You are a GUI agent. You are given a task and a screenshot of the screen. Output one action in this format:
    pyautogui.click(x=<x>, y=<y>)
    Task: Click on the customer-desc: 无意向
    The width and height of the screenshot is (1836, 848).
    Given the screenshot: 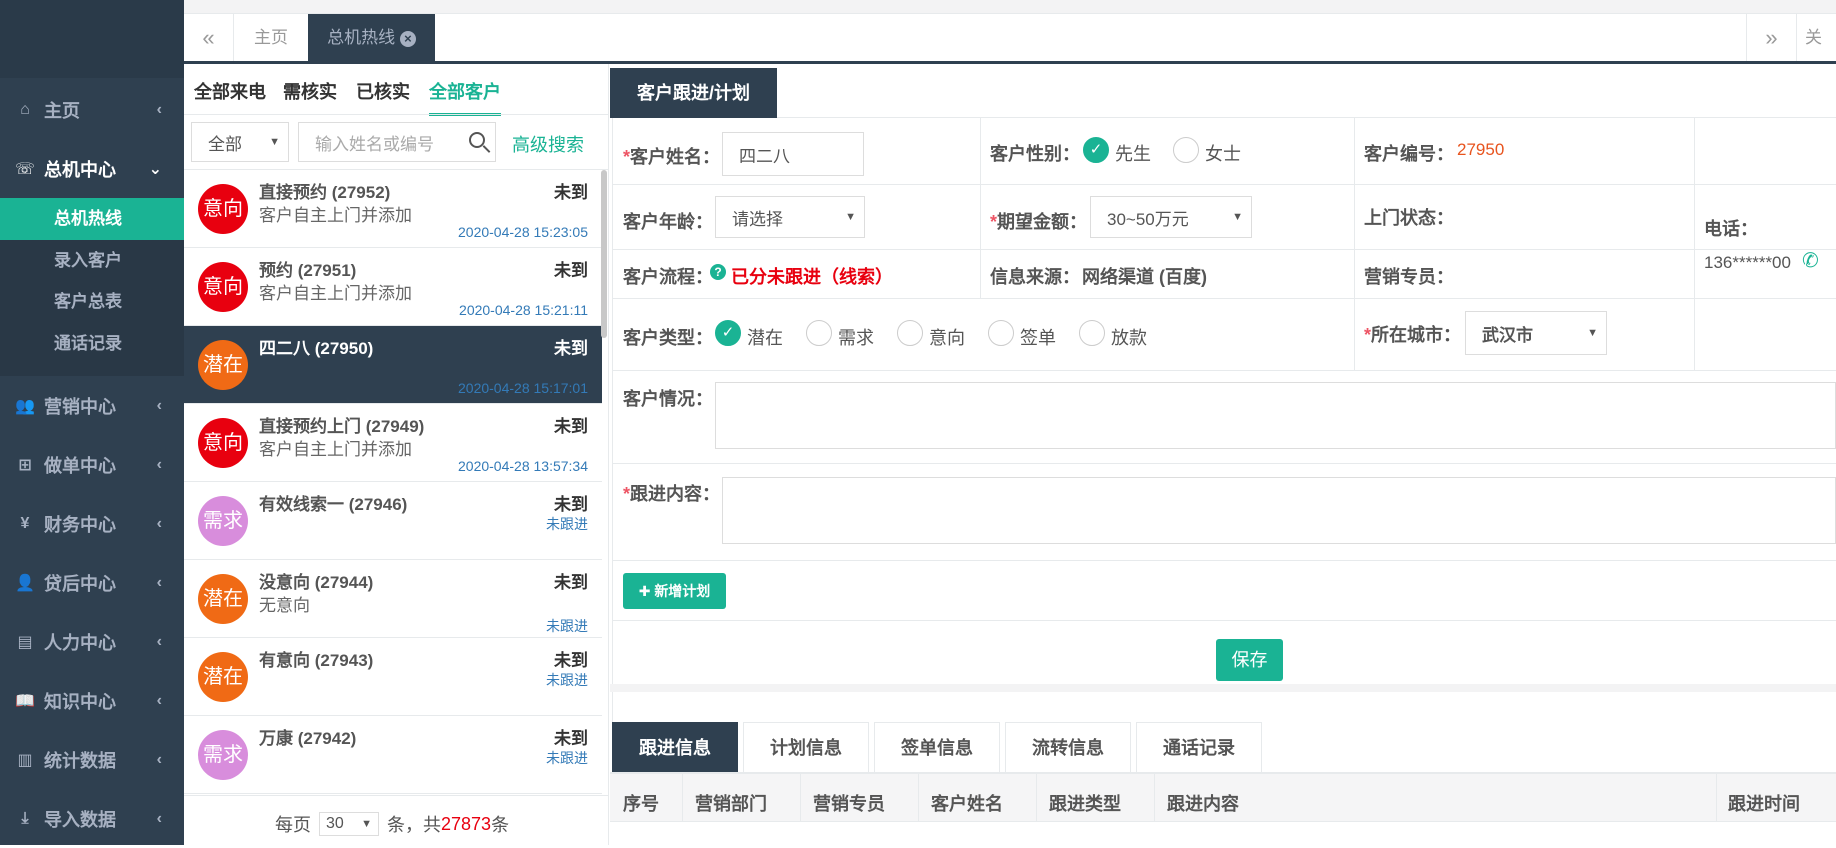 What is the action you would take?
    pyautogui.click(x=284, y=605)
    